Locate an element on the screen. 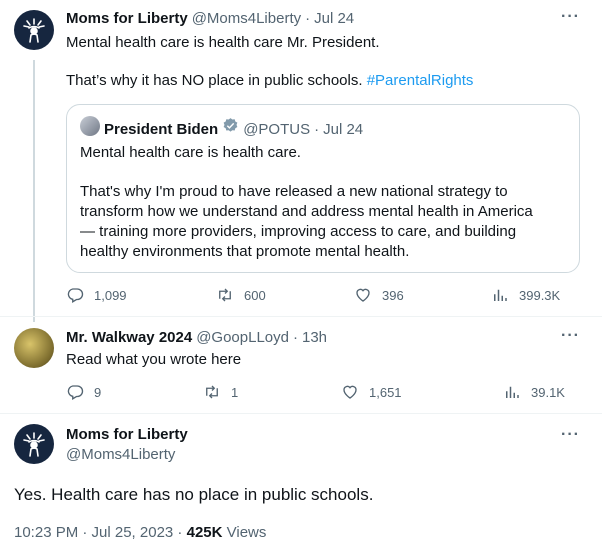 This screenshot has width=602, height=556. tweet3-views-count: 425K is located at coordinates (204, 532).